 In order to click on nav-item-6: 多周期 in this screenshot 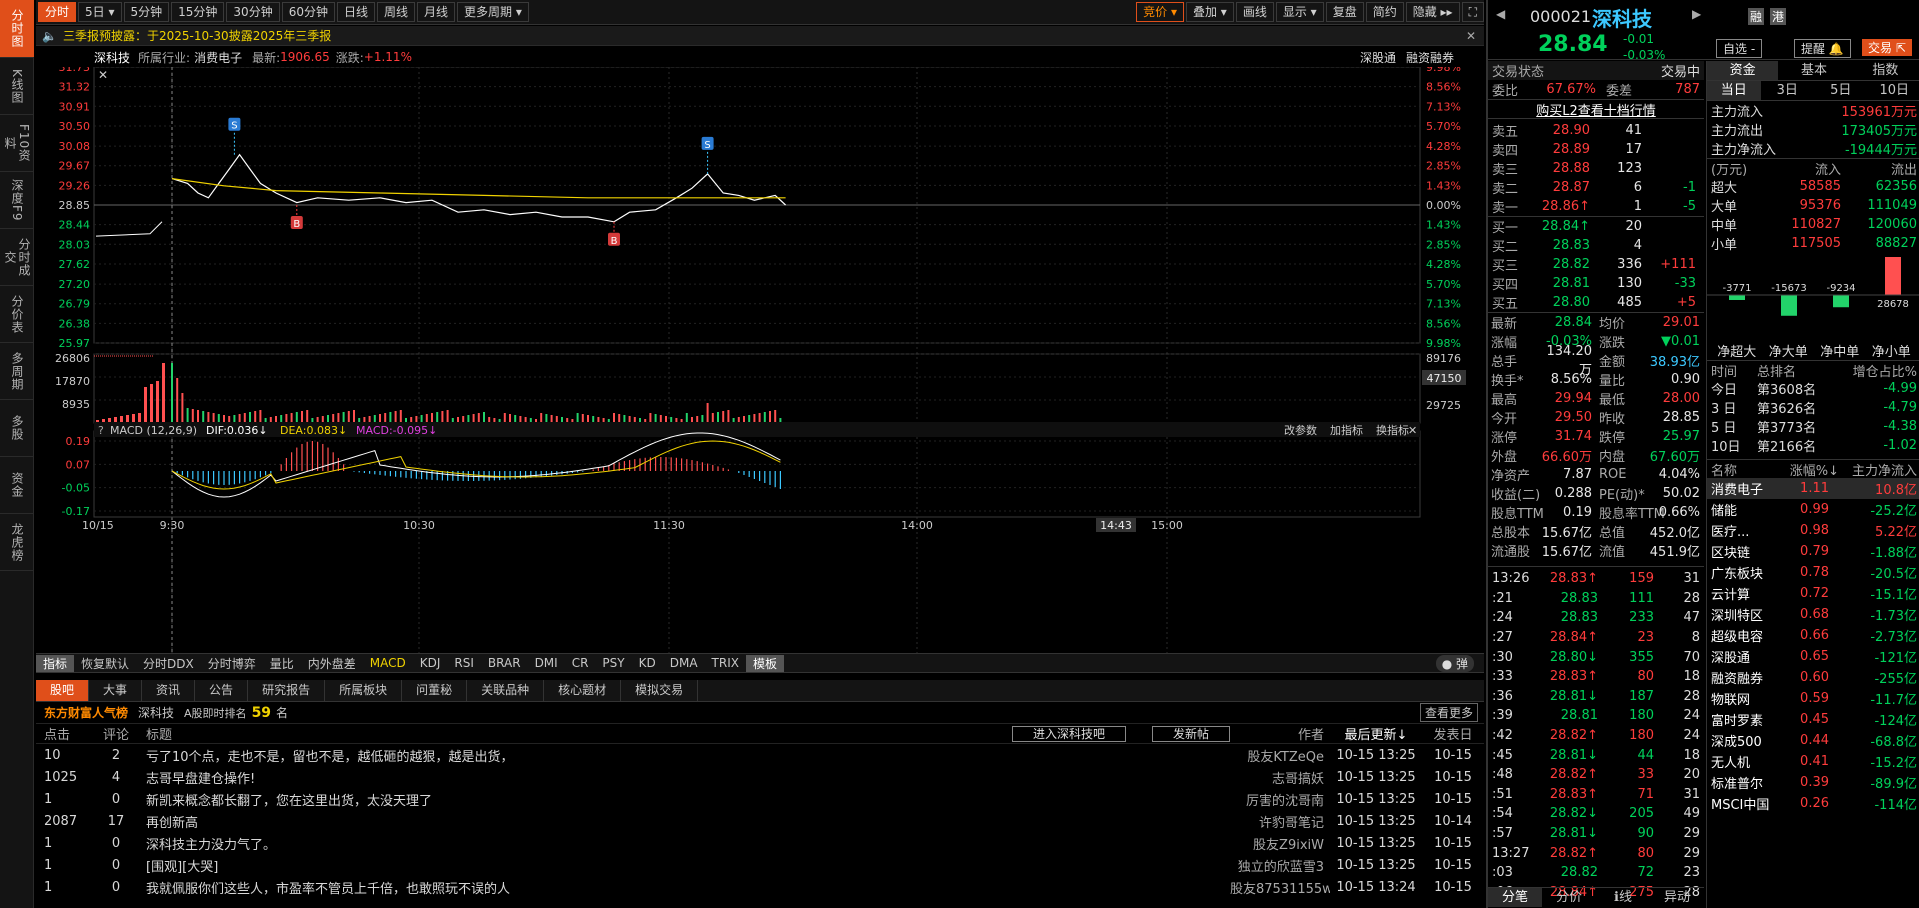, I will do `click(17, 371)`.